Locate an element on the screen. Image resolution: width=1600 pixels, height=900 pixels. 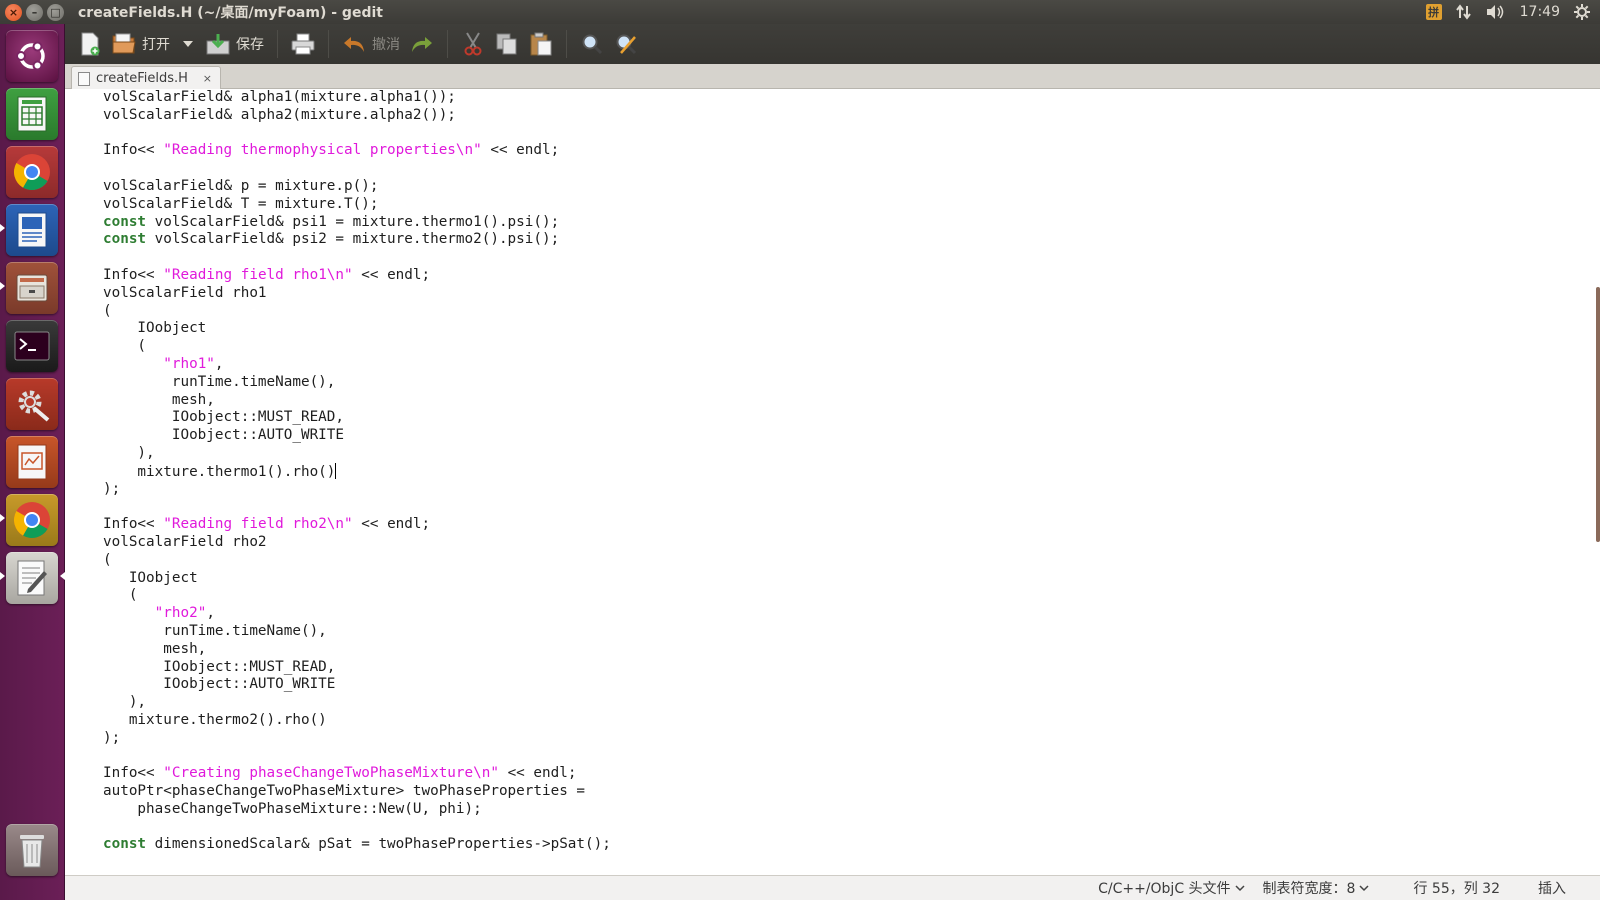
code-text: volScalarField& p = mixture.p(); is located at coordinates (241, 185).